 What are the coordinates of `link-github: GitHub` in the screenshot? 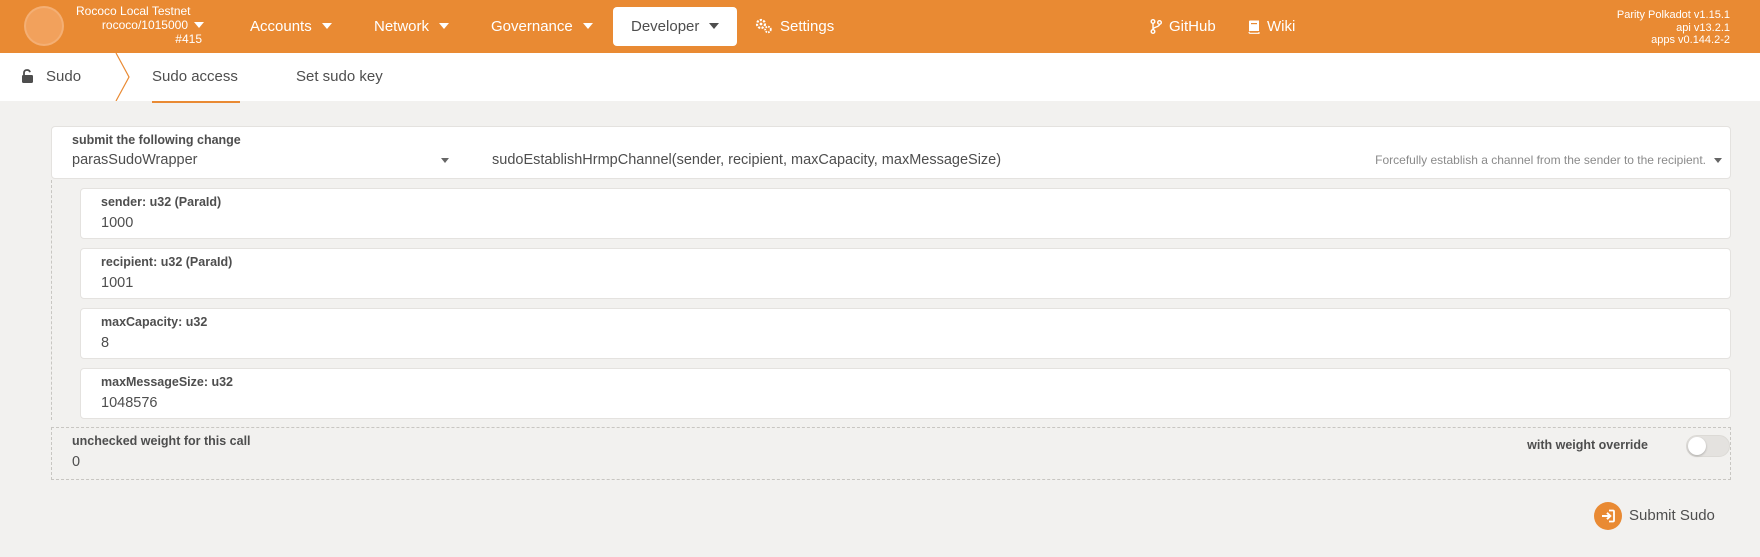 It's located at (1183, 26).